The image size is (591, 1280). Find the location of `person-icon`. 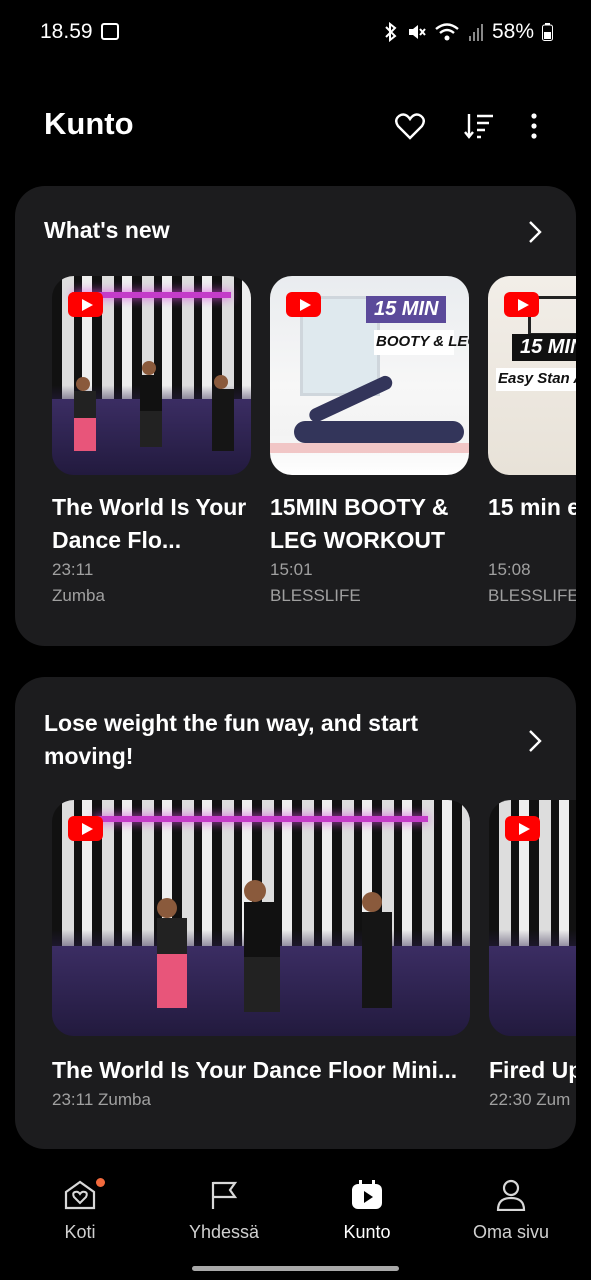

person-icon is located at coordinates (511, 1195).